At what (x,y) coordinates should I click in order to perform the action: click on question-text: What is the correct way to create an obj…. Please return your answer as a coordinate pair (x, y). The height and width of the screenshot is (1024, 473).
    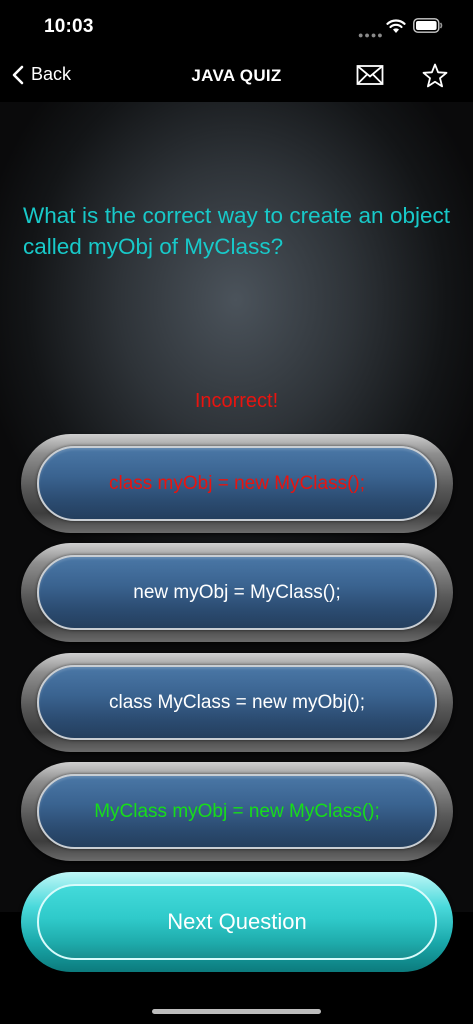
    Looking at the image, I should click on (236, 231).